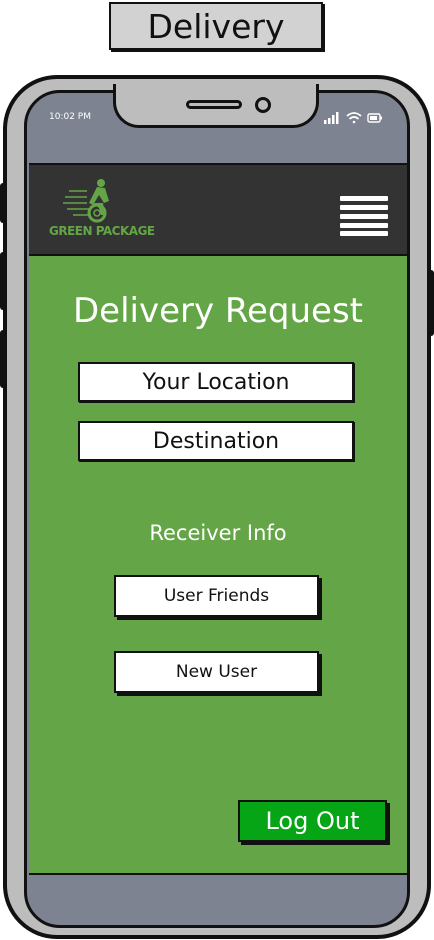  I want to click on speaker-icon, so click(214, 104).